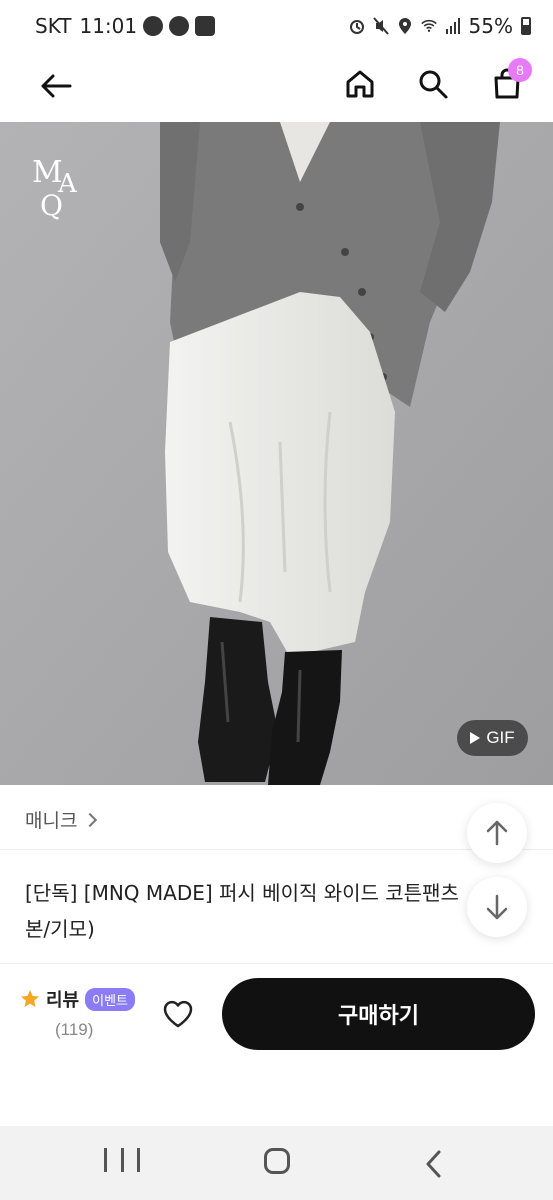 The image size is (553, 1200). I want to click on carrier: SKT, so click(53, 26).